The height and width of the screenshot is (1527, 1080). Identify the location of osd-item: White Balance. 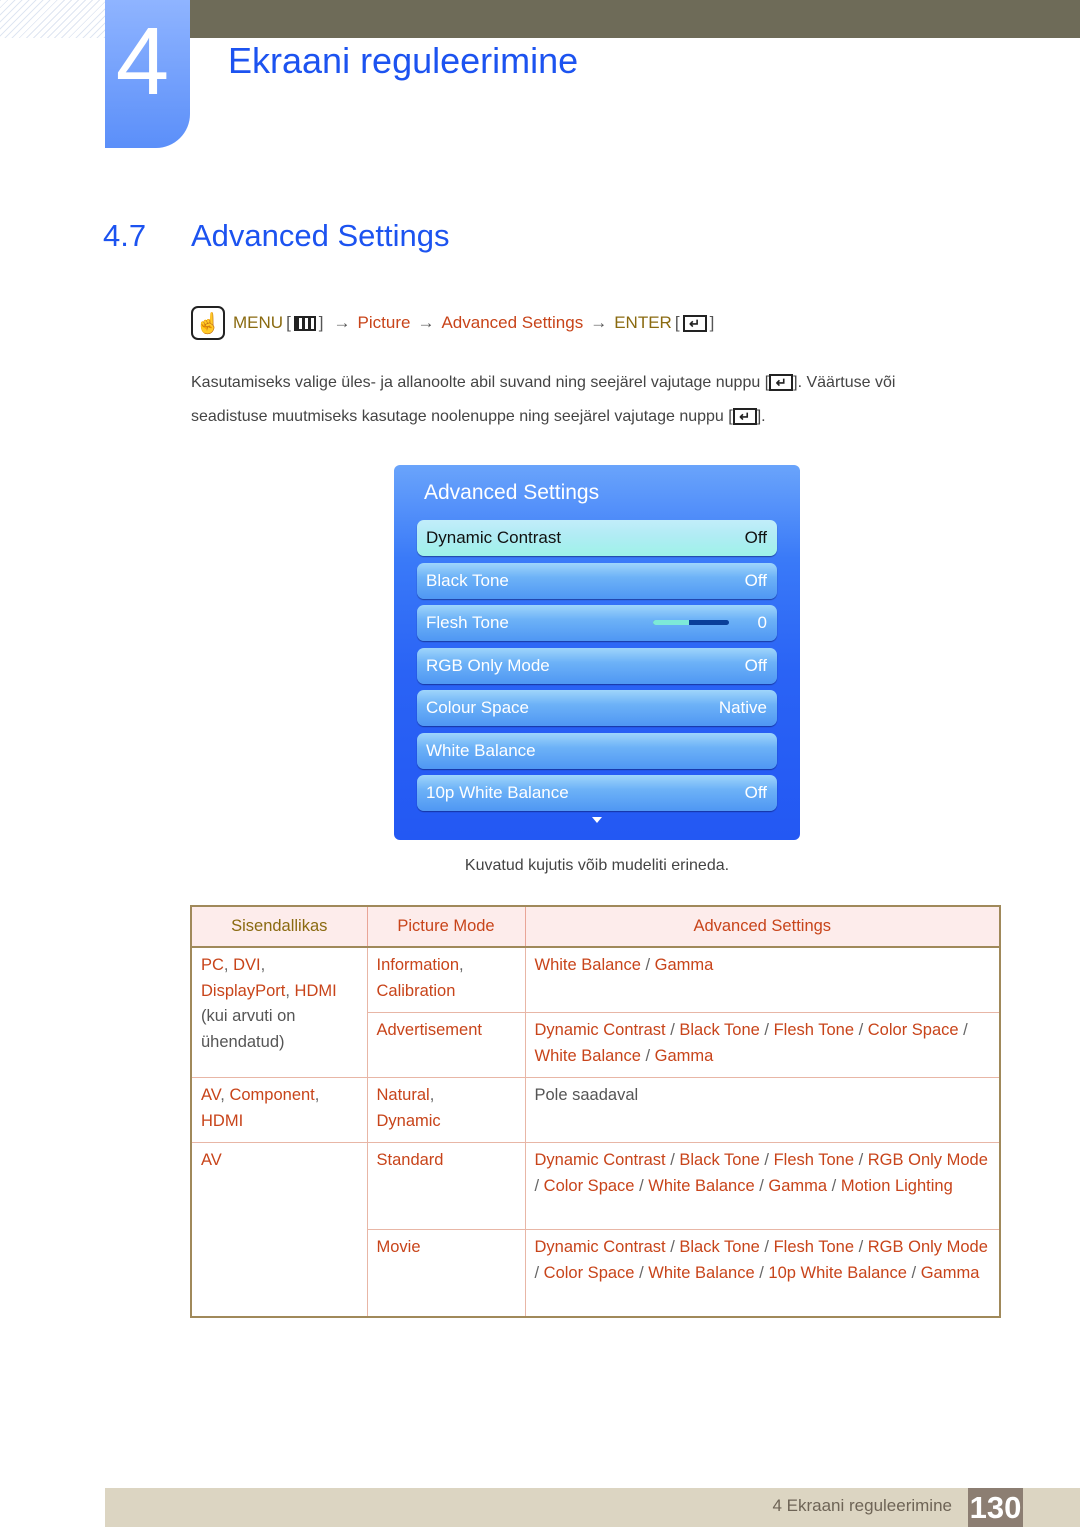
(597, 751).